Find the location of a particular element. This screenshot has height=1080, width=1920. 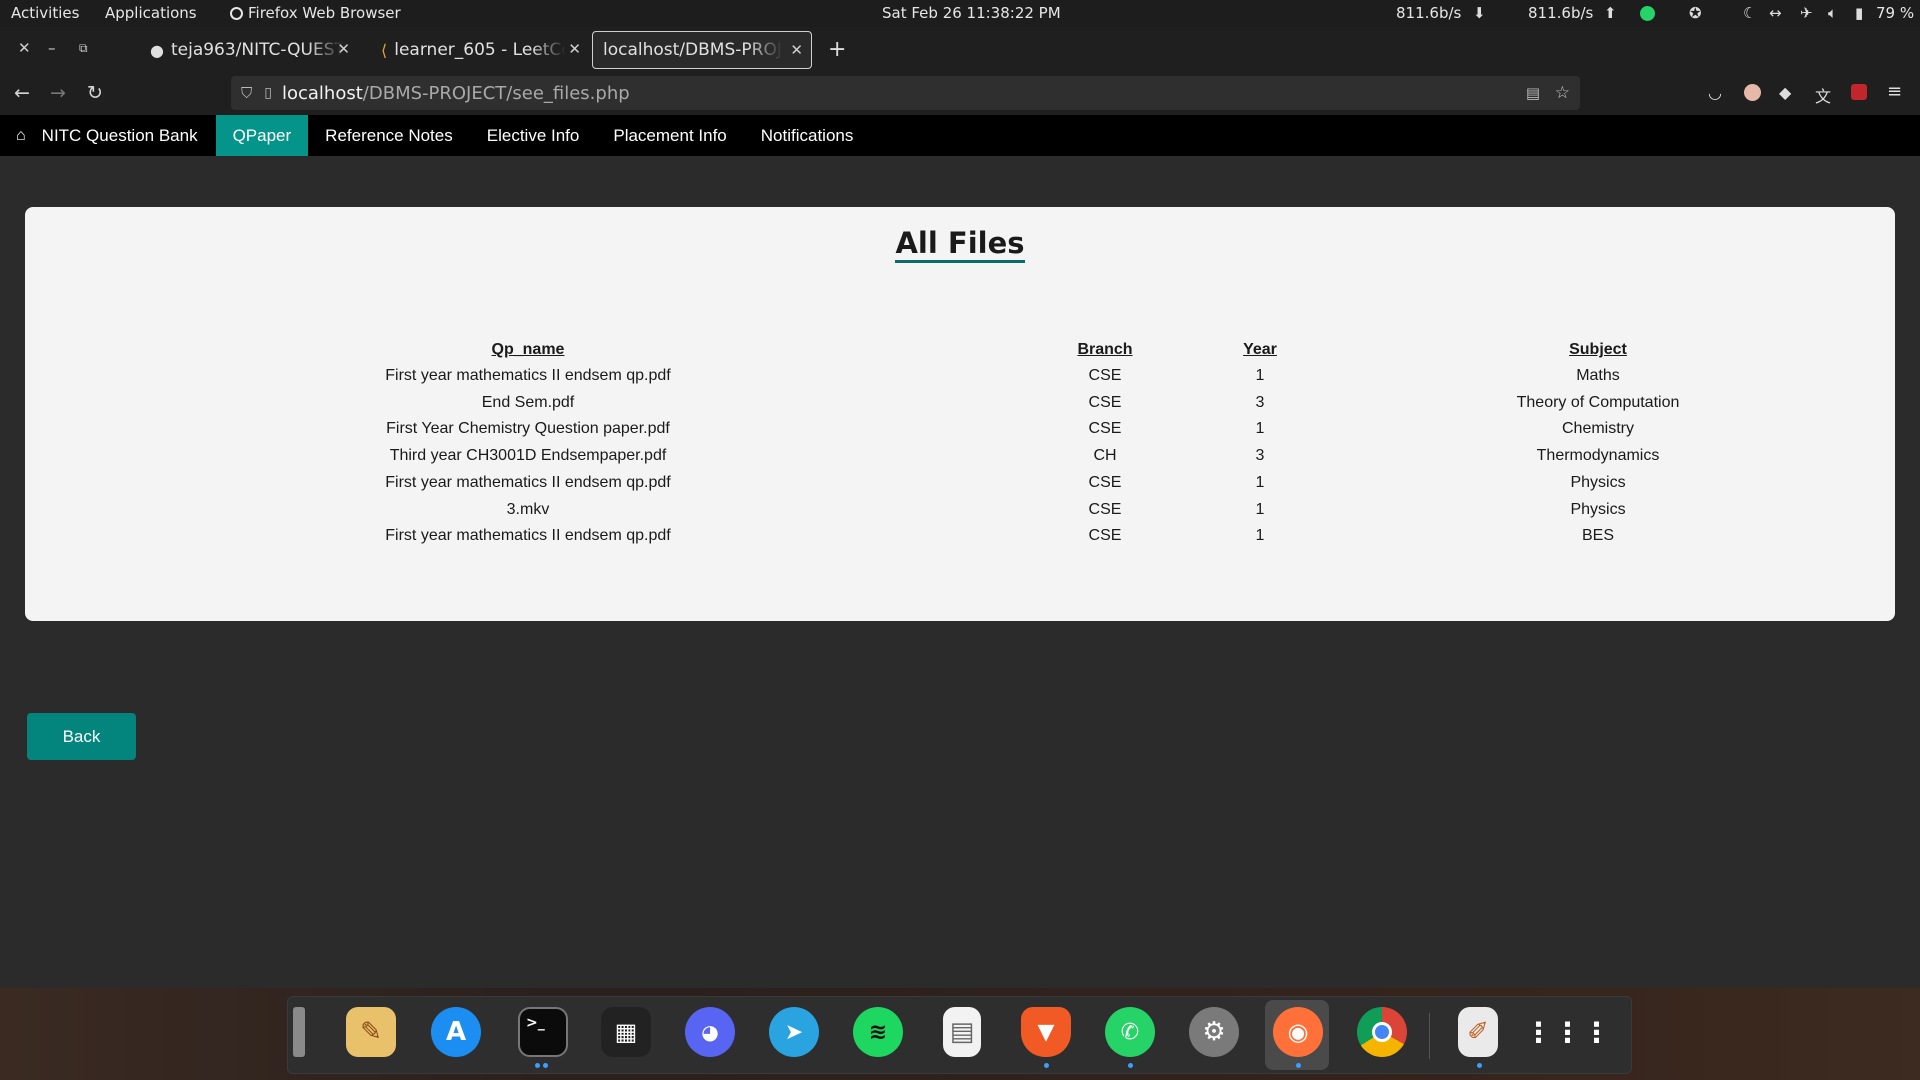

github-icon: ● is located at coordinates (157, 50).